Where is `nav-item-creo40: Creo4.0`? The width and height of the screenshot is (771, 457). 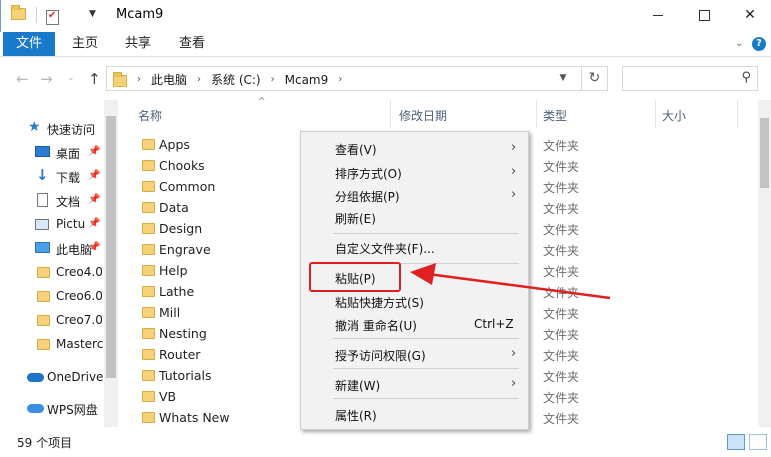 nav-item-creo40: Creo4.0 is located at coordinates (52, 272).